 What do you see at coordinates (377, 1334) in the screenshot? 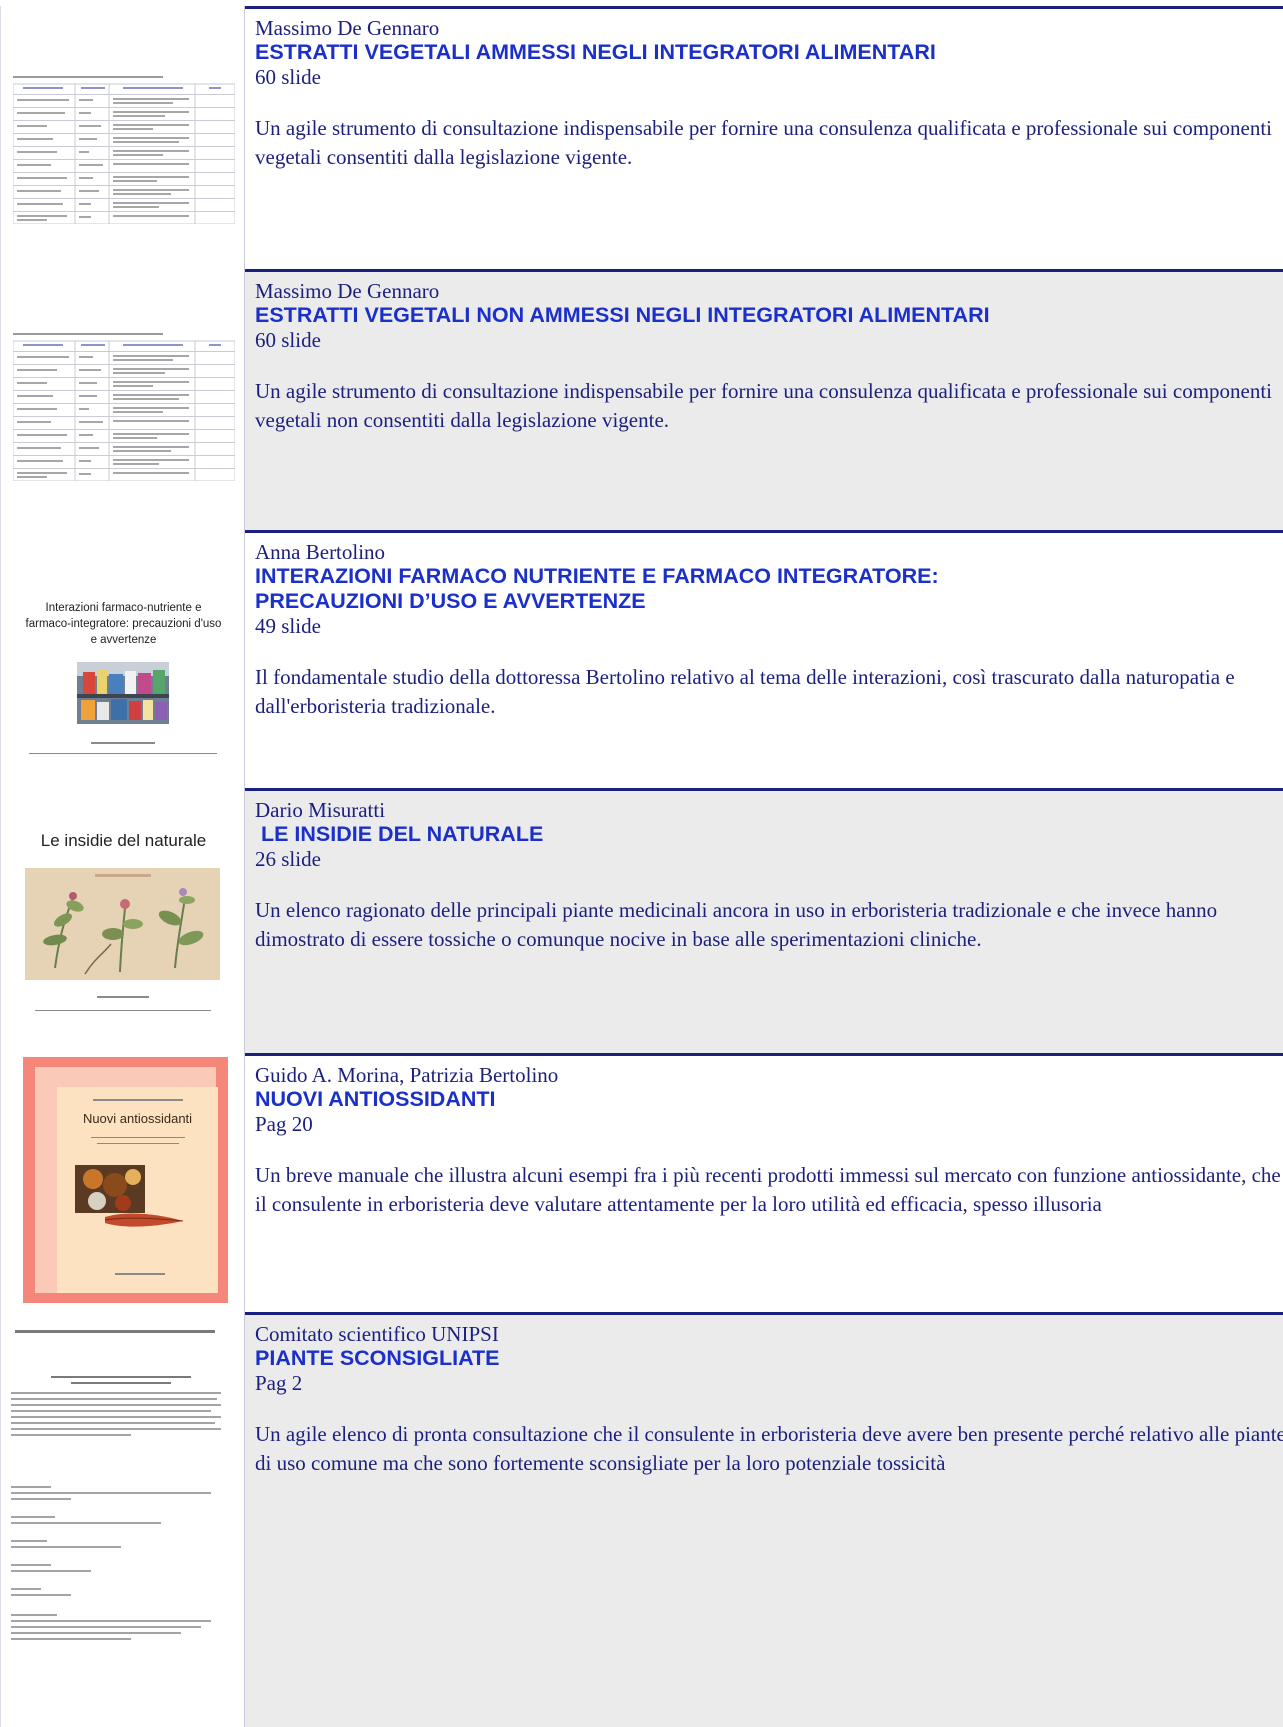
I see `author-name: Comitato scientifico UNIPSI` at bounding box center [377, 1334].